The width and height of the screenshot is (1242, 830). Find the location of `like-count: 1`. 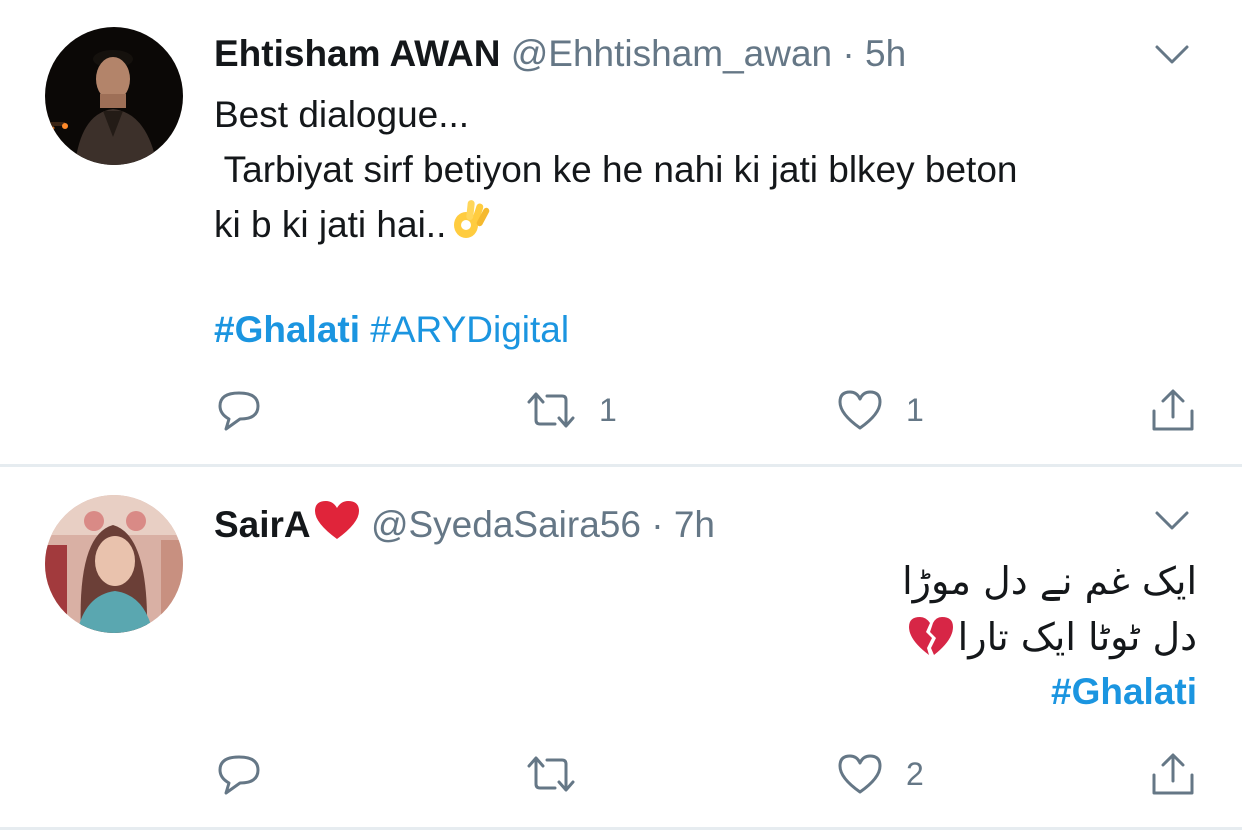

like-count: 1 is located at coordinates (915, 409).